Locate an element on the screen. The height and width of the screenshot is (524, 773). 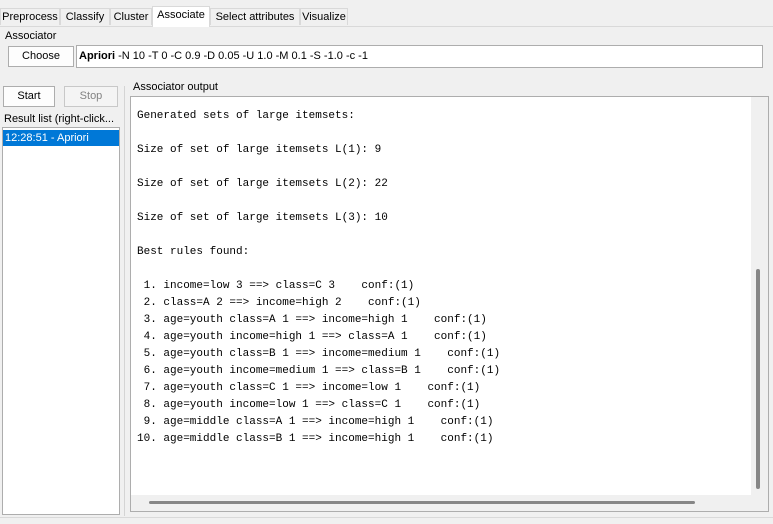
vertical-scrollbar is located at coordinates (759, 304).